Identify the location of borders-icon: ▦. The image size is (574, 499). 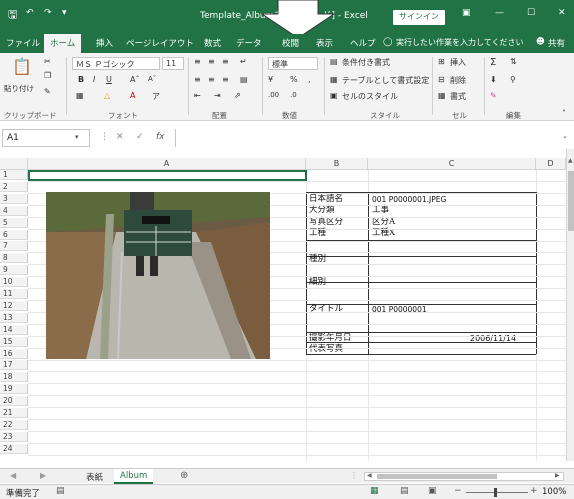
(80, 95).